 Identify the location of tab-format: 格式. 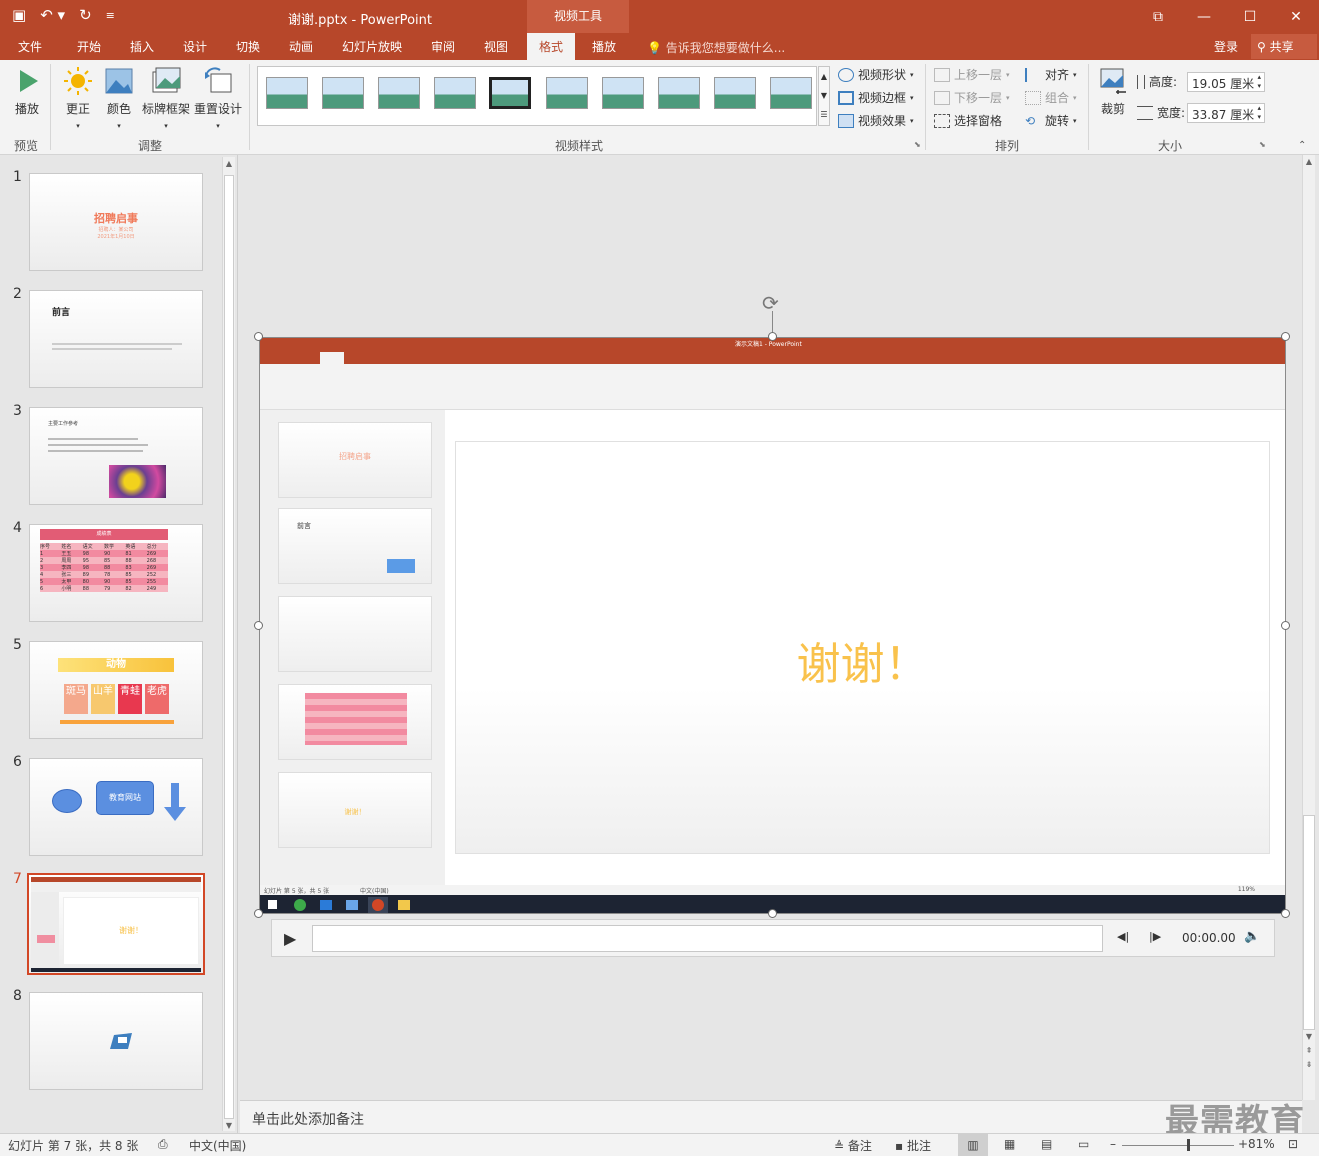
(551, 46).